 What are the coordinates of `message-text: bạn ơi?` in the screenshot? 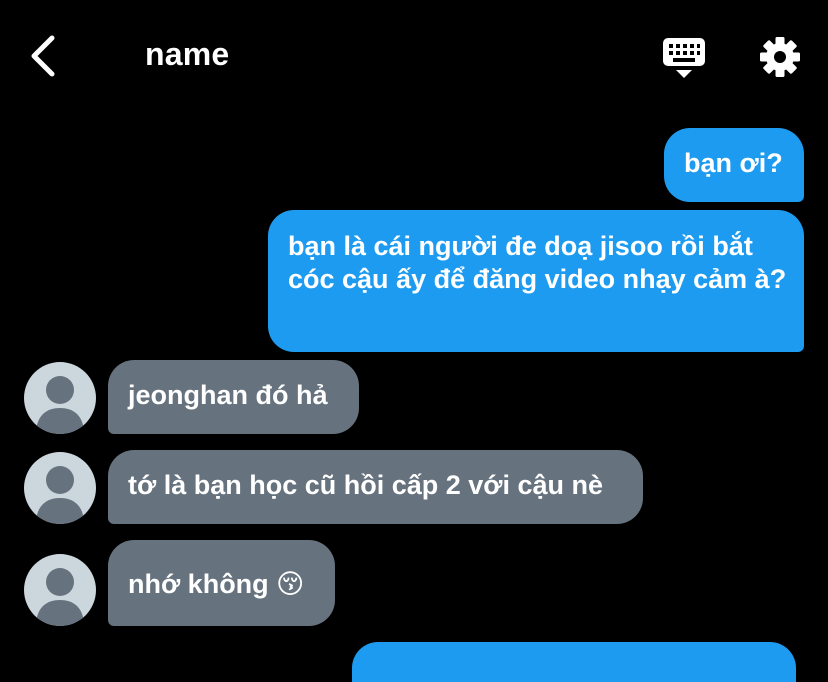 It's located at (733, 163).